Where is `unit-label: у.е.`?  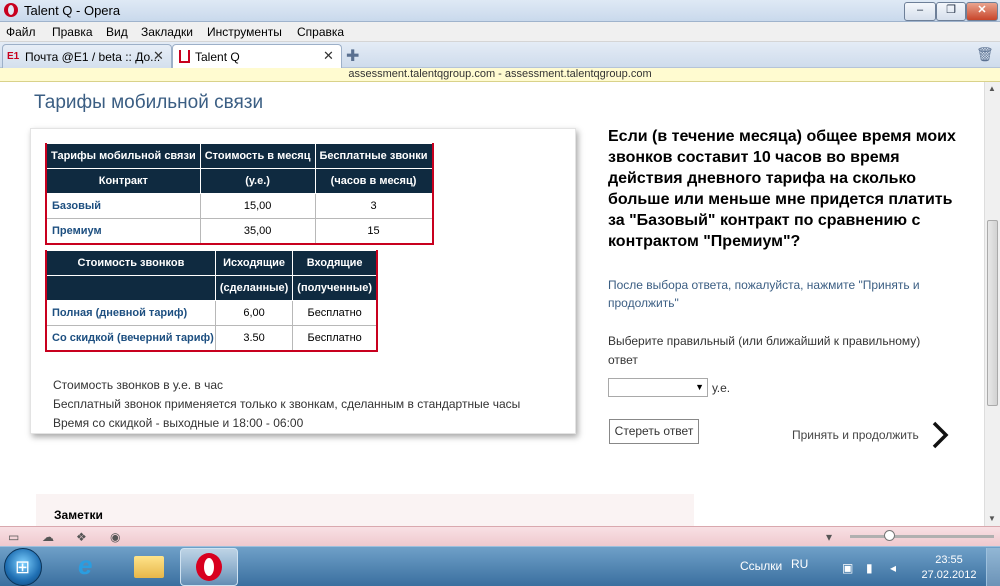
unit-label: у.е. is located at coordinates (721, 388).